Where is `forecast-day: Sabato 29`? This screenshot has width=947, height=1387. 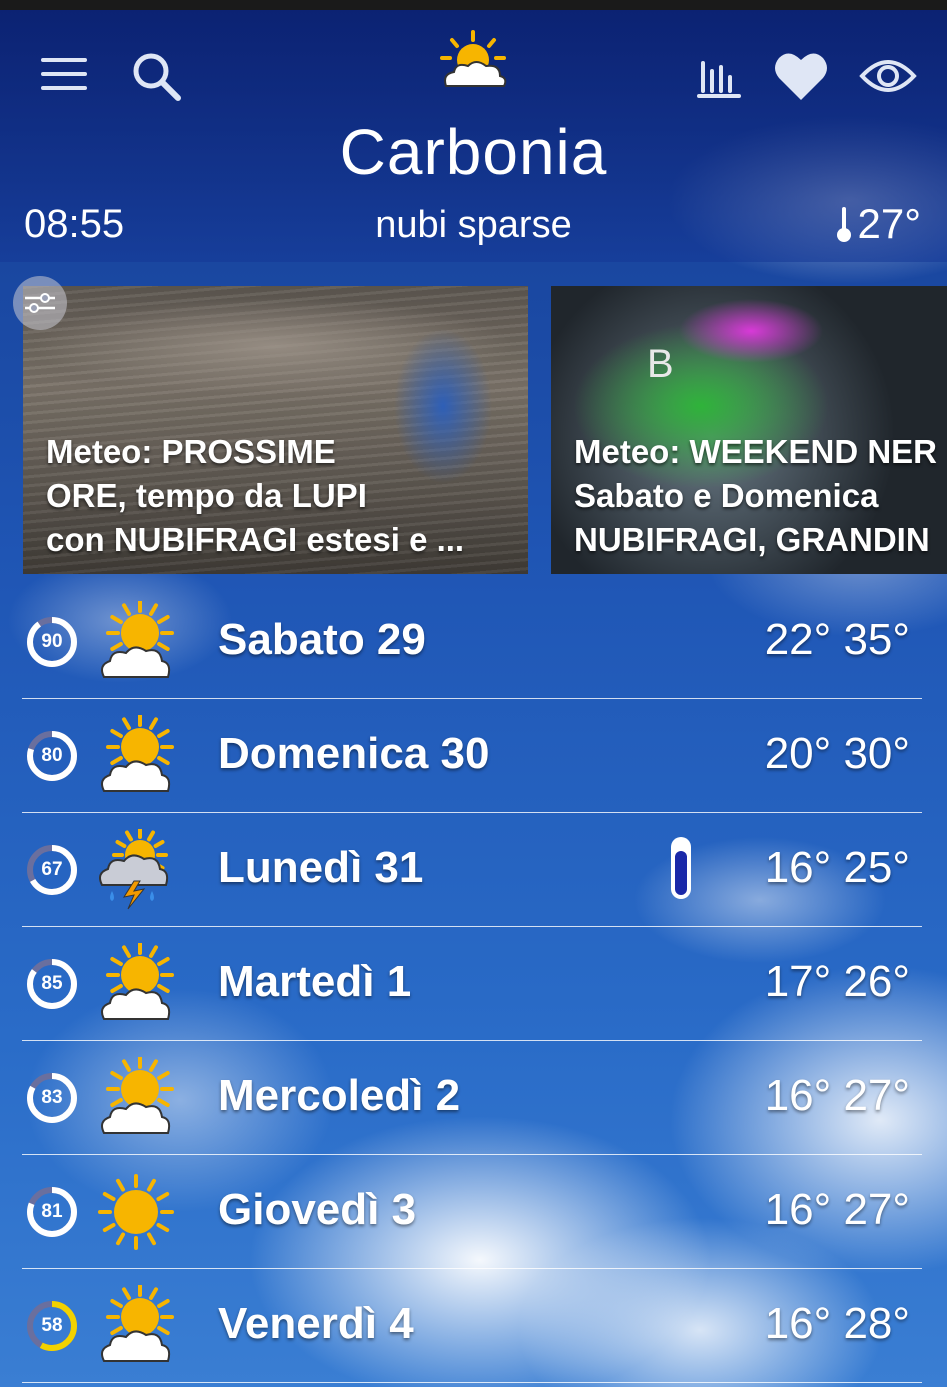
forecast-day: Sabato 29 is located at coordinates (322, 639).